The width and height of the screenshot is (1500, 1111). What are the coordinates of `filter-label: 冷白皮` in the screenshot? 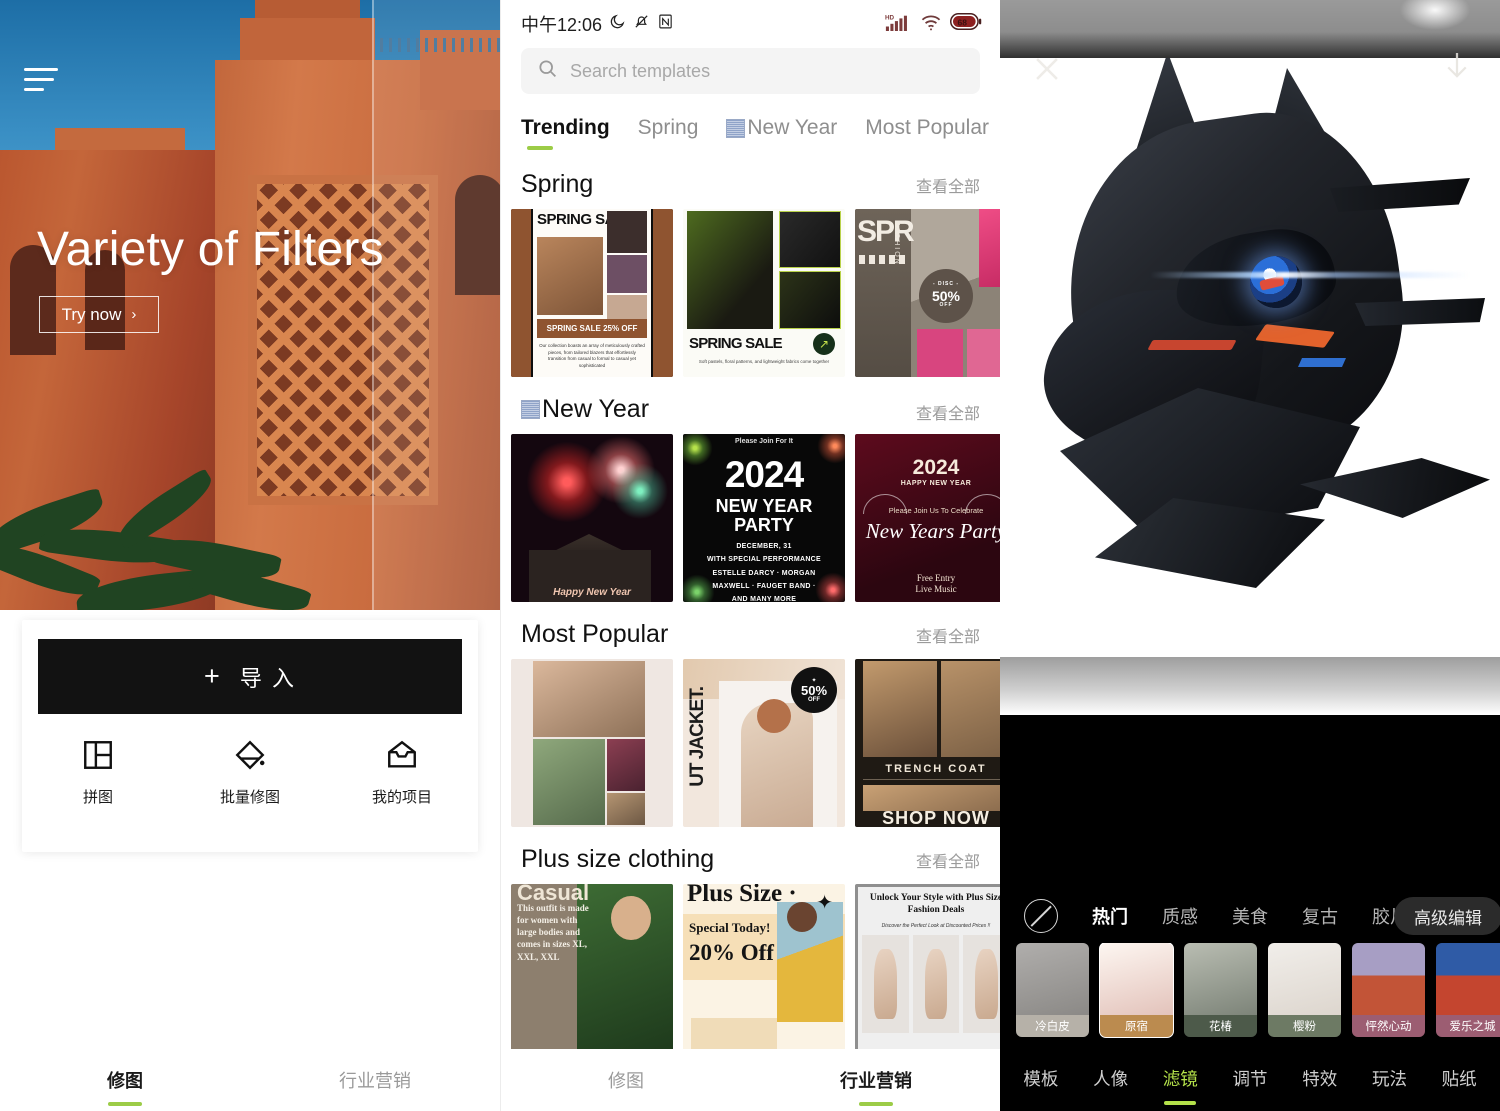 It's located at (1052, 1026).